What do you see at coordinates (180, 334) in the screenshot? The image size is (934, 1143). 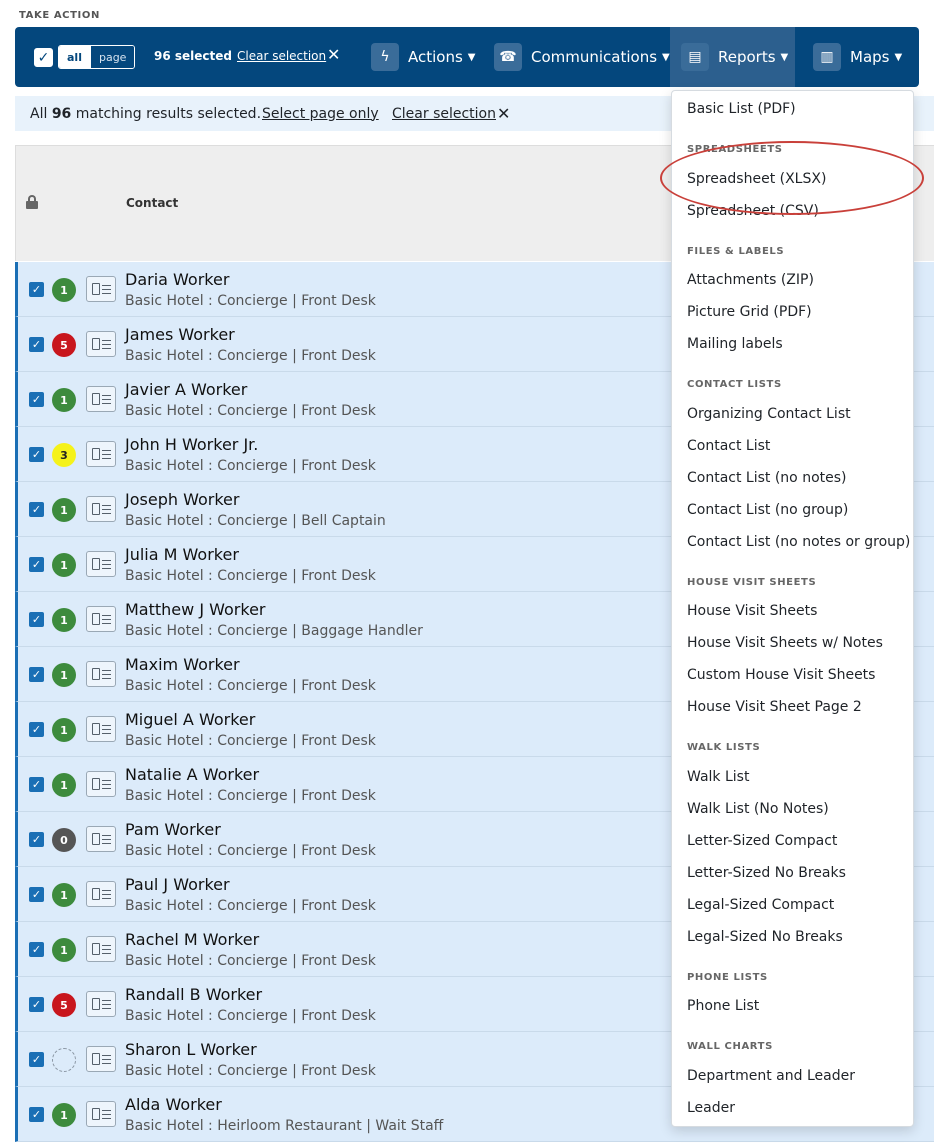 I see `contact-name: James Worker` at bounding box center [180, 334].